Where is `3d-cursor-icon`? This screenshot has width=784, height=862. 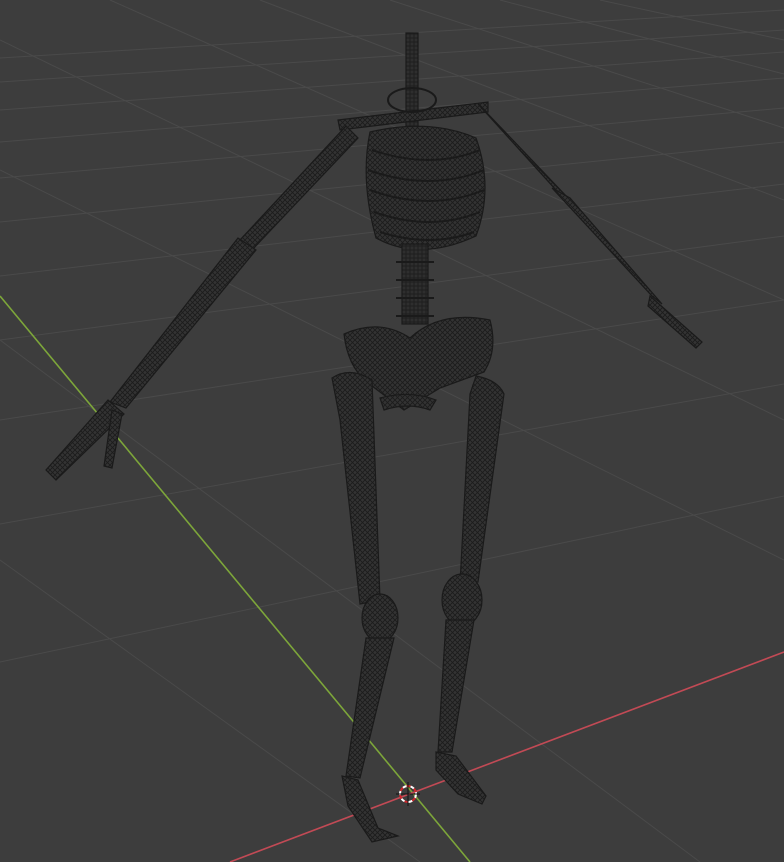
3d-cursor-icon is located at coordinates (408, 794).